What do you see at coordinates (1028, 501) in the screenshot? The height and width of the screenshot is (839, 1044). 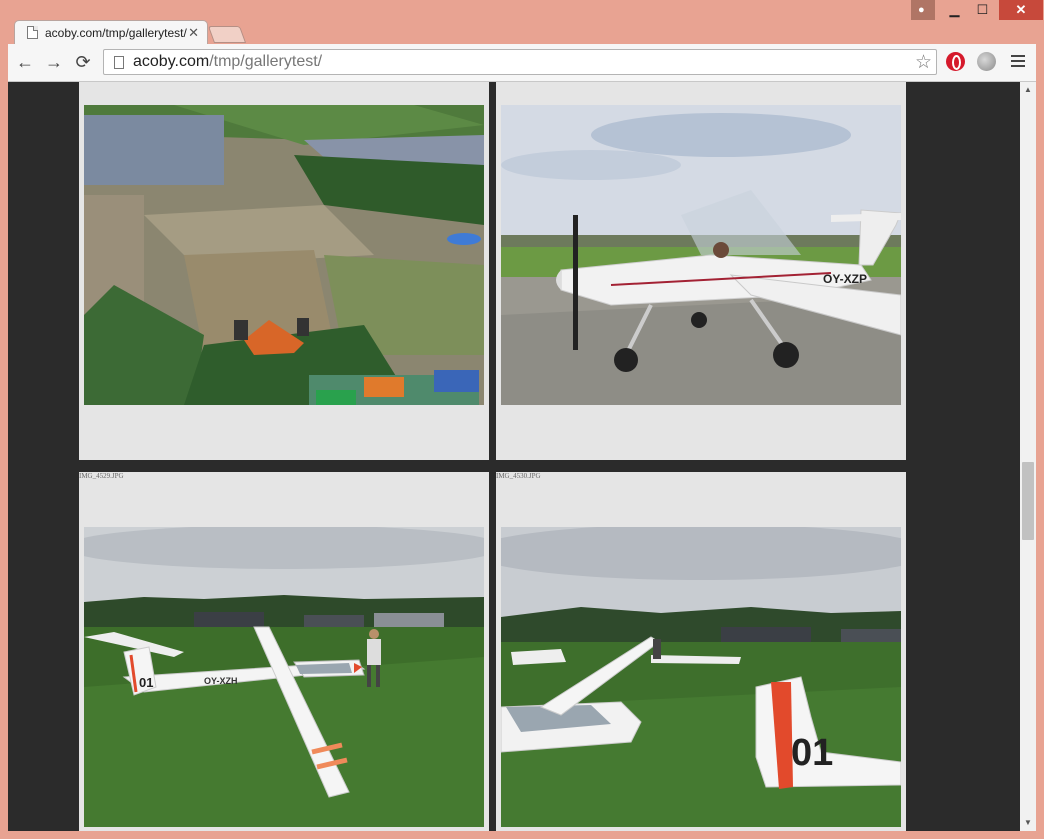 I see `scrollbar-thumb` at bounding box center [1028, 501].